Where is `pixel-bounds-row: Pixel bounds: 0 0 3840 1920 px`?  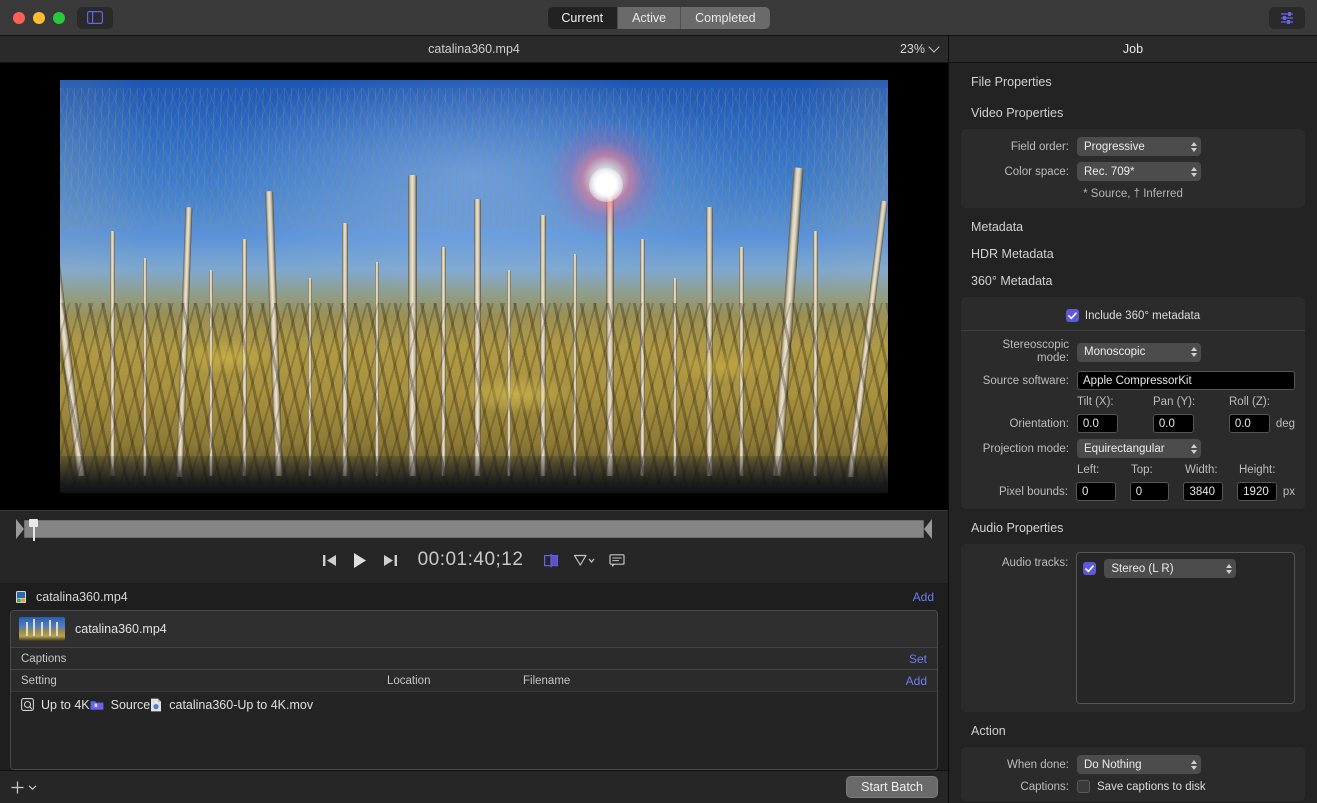 pixel-bounds-row: Pixel bounds: 0 0 3840 1920 px is located at coordinates (1133, 491).